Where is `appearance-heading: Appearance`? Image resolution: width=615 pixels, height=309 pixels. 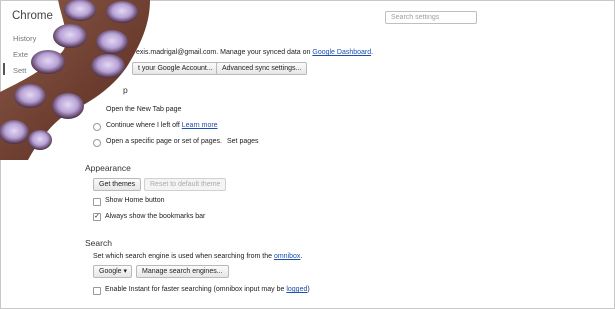
appearance-heading: Appearance is located at coordinates (108, 168).